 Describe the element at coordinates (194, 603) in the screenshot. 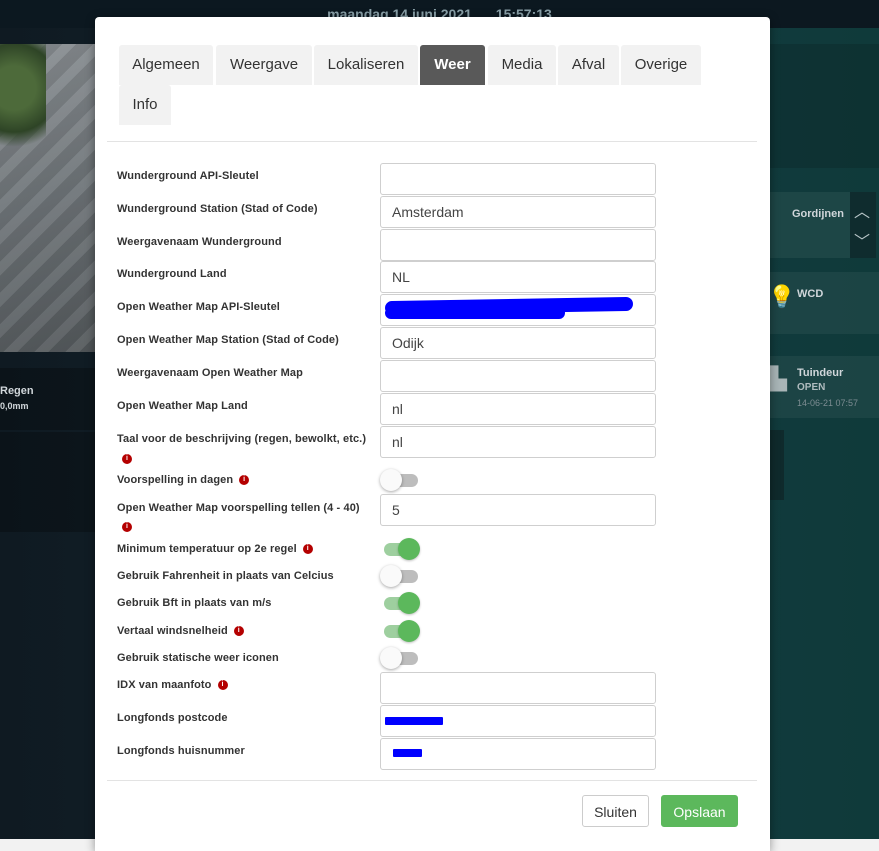

I see `bft-label: Gebruik Bft in plaats van m/s` at that location.